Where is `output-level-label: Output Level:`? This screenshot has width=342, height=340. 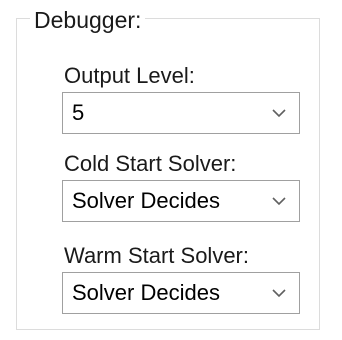
output-level-label: Output Level: is located at coordinates (129, 75).